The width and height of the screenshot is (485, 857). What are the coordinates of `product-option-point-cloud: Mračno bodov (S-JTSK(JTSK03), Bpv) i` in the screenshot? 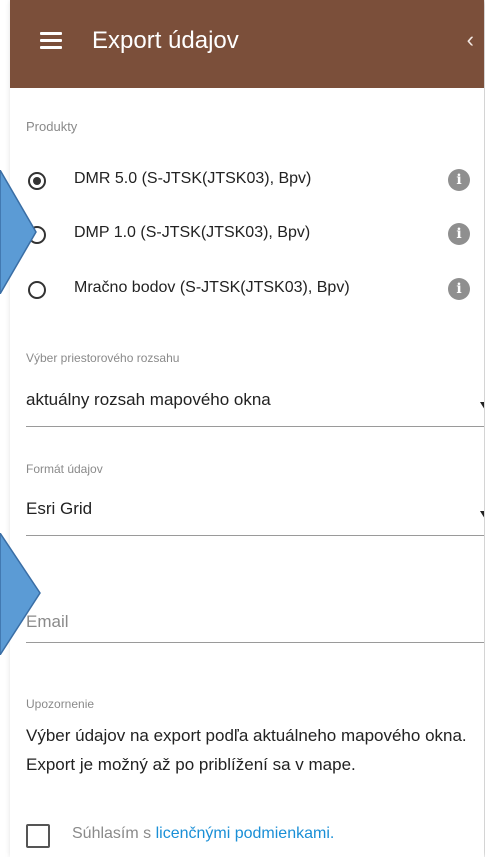 It's located at (255, 290).